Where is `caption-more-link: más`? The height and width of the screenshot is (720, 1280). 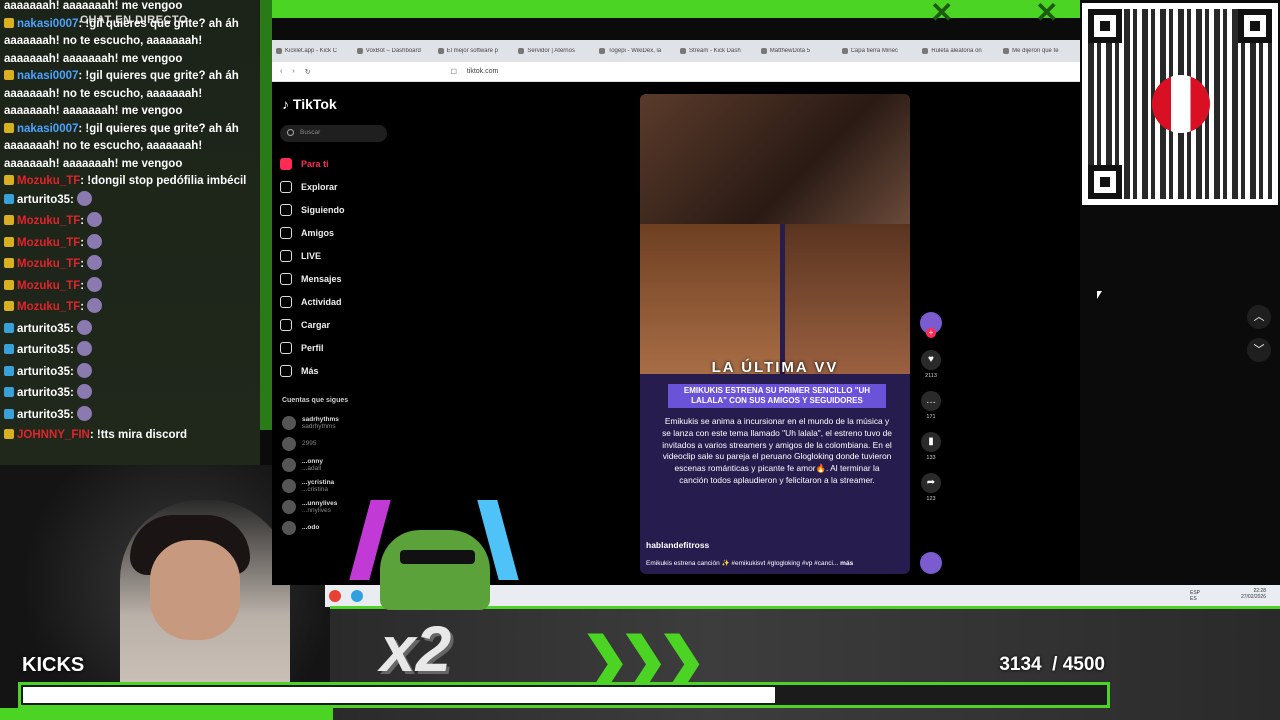 caption-more-link: más is located at coordinates (846, 563).